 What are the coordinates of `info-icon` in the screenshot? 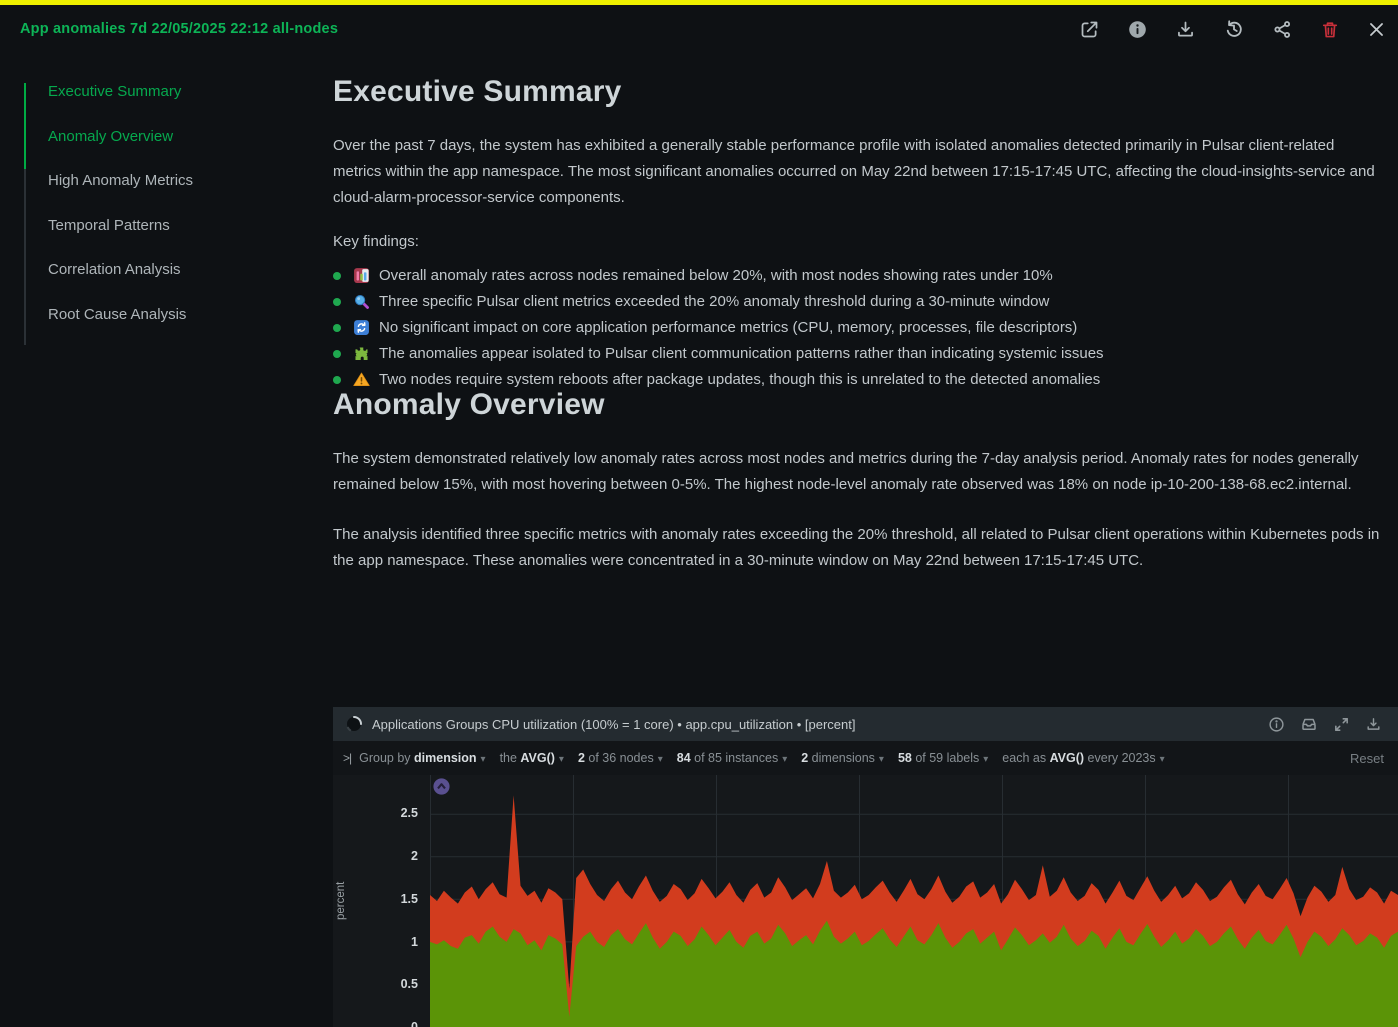 It's located at (1137, 29).